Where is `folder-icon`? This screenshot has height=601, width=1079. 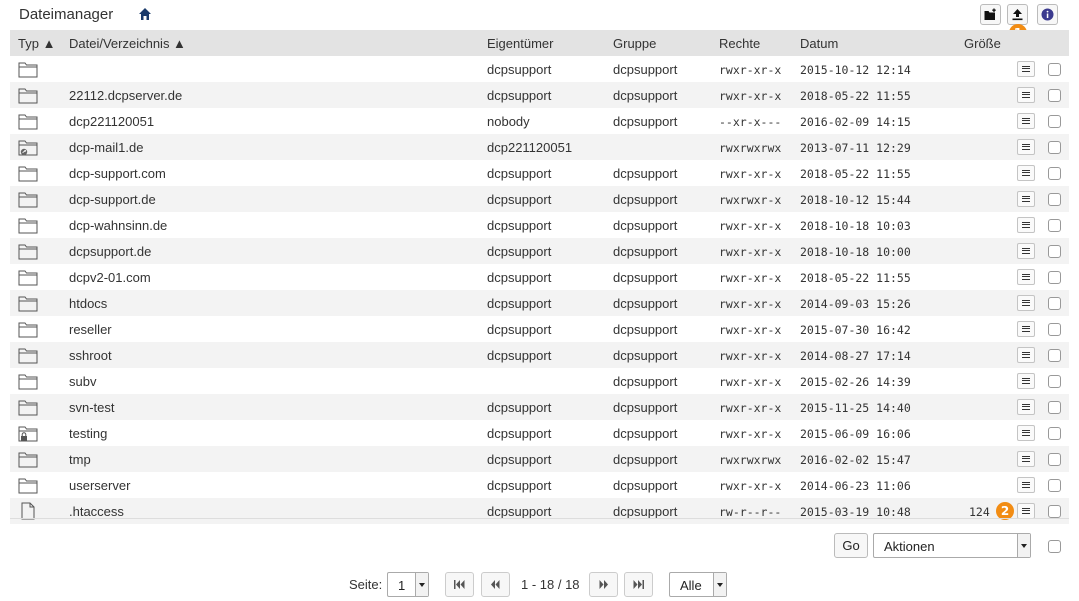
folder-icon is located at coordinates (28, 70).